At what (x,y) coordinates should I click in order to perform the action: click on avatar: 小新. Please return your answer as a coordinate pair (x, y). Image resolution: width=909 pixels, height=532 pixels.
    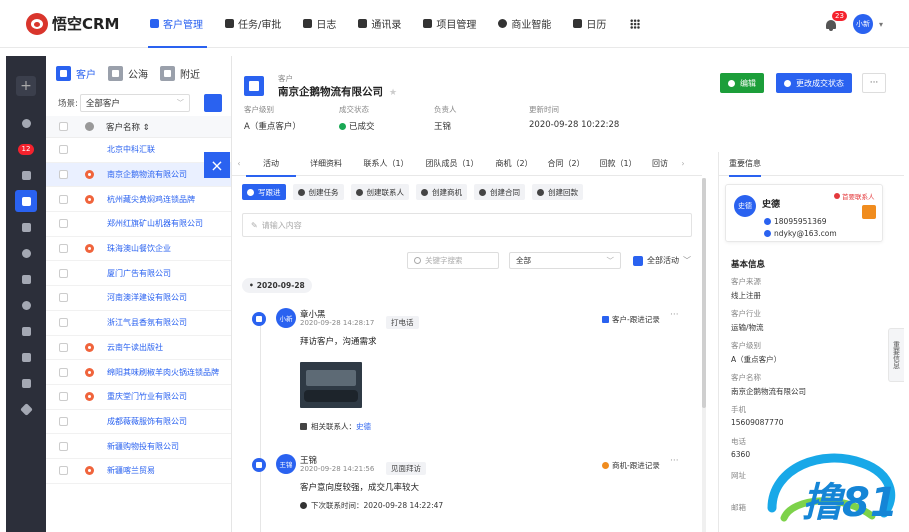
    Looking at the image, I should click on (286, 318).